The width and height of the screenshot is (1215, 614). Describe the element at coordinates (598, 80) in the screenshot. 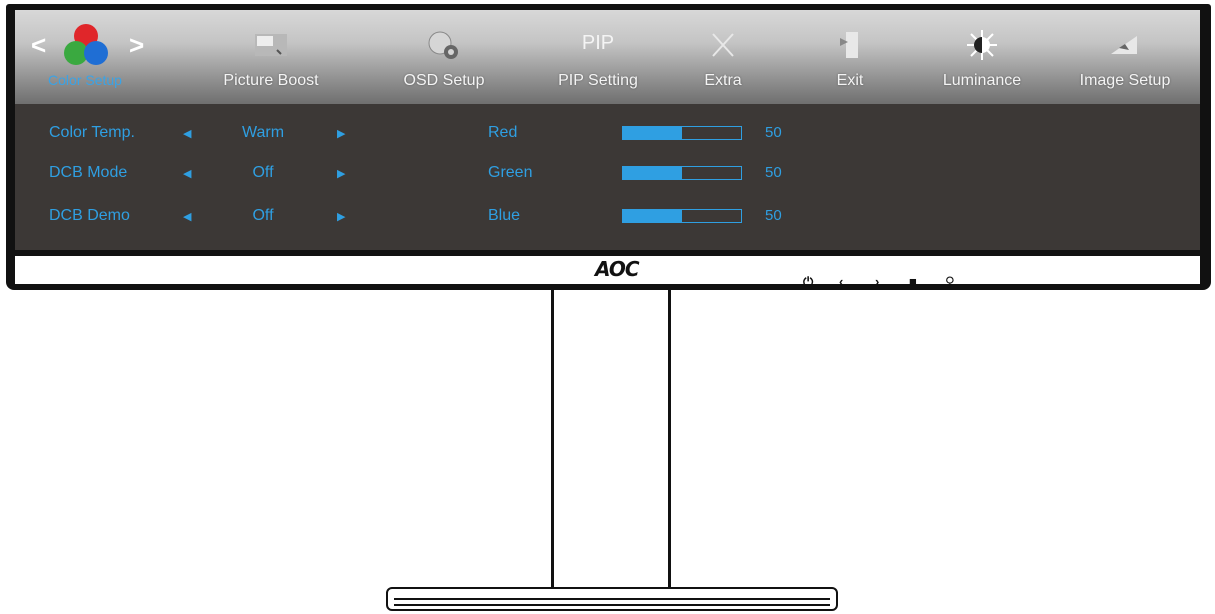

I see `menu-label-pip-setting: PIP Setting` at that location.